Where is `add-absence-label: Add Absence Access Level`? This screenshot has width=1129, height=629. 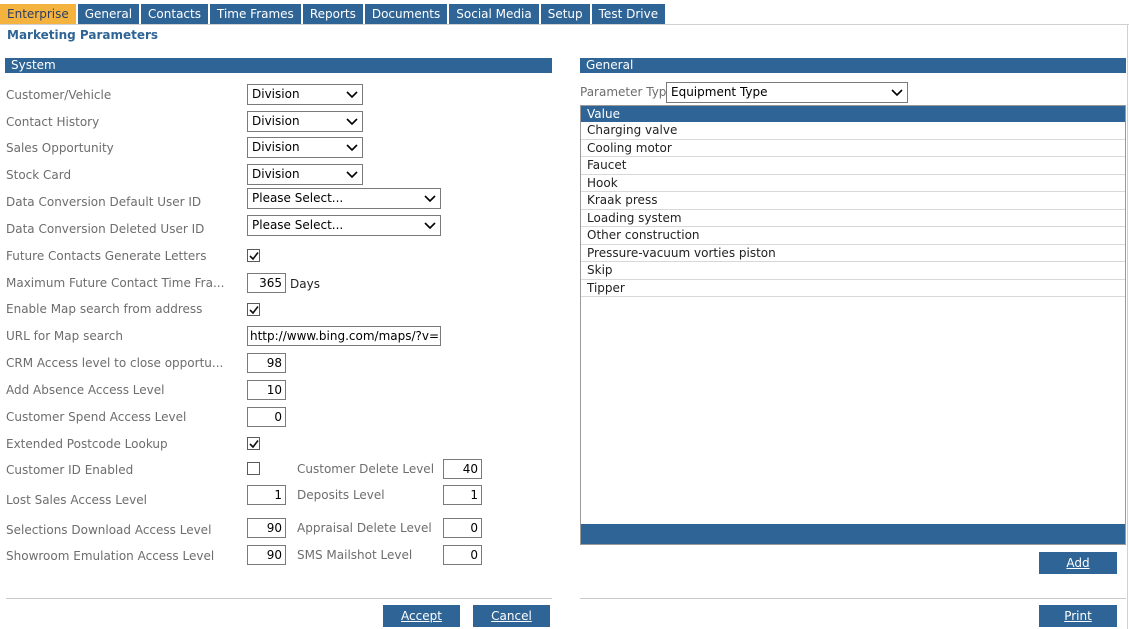
add-absence-label: Add Absence Access Level is located at coordinates (85, 390).